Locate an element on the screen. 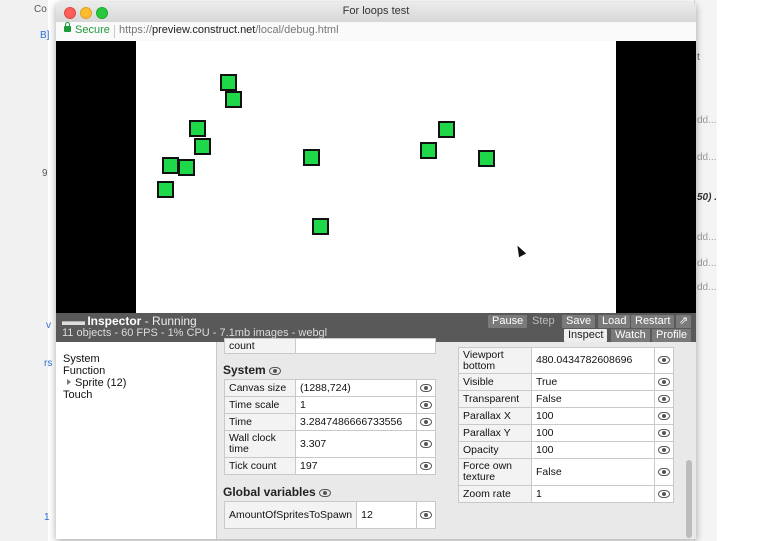  tree-item-system: System is located at coordinates (81, 359).